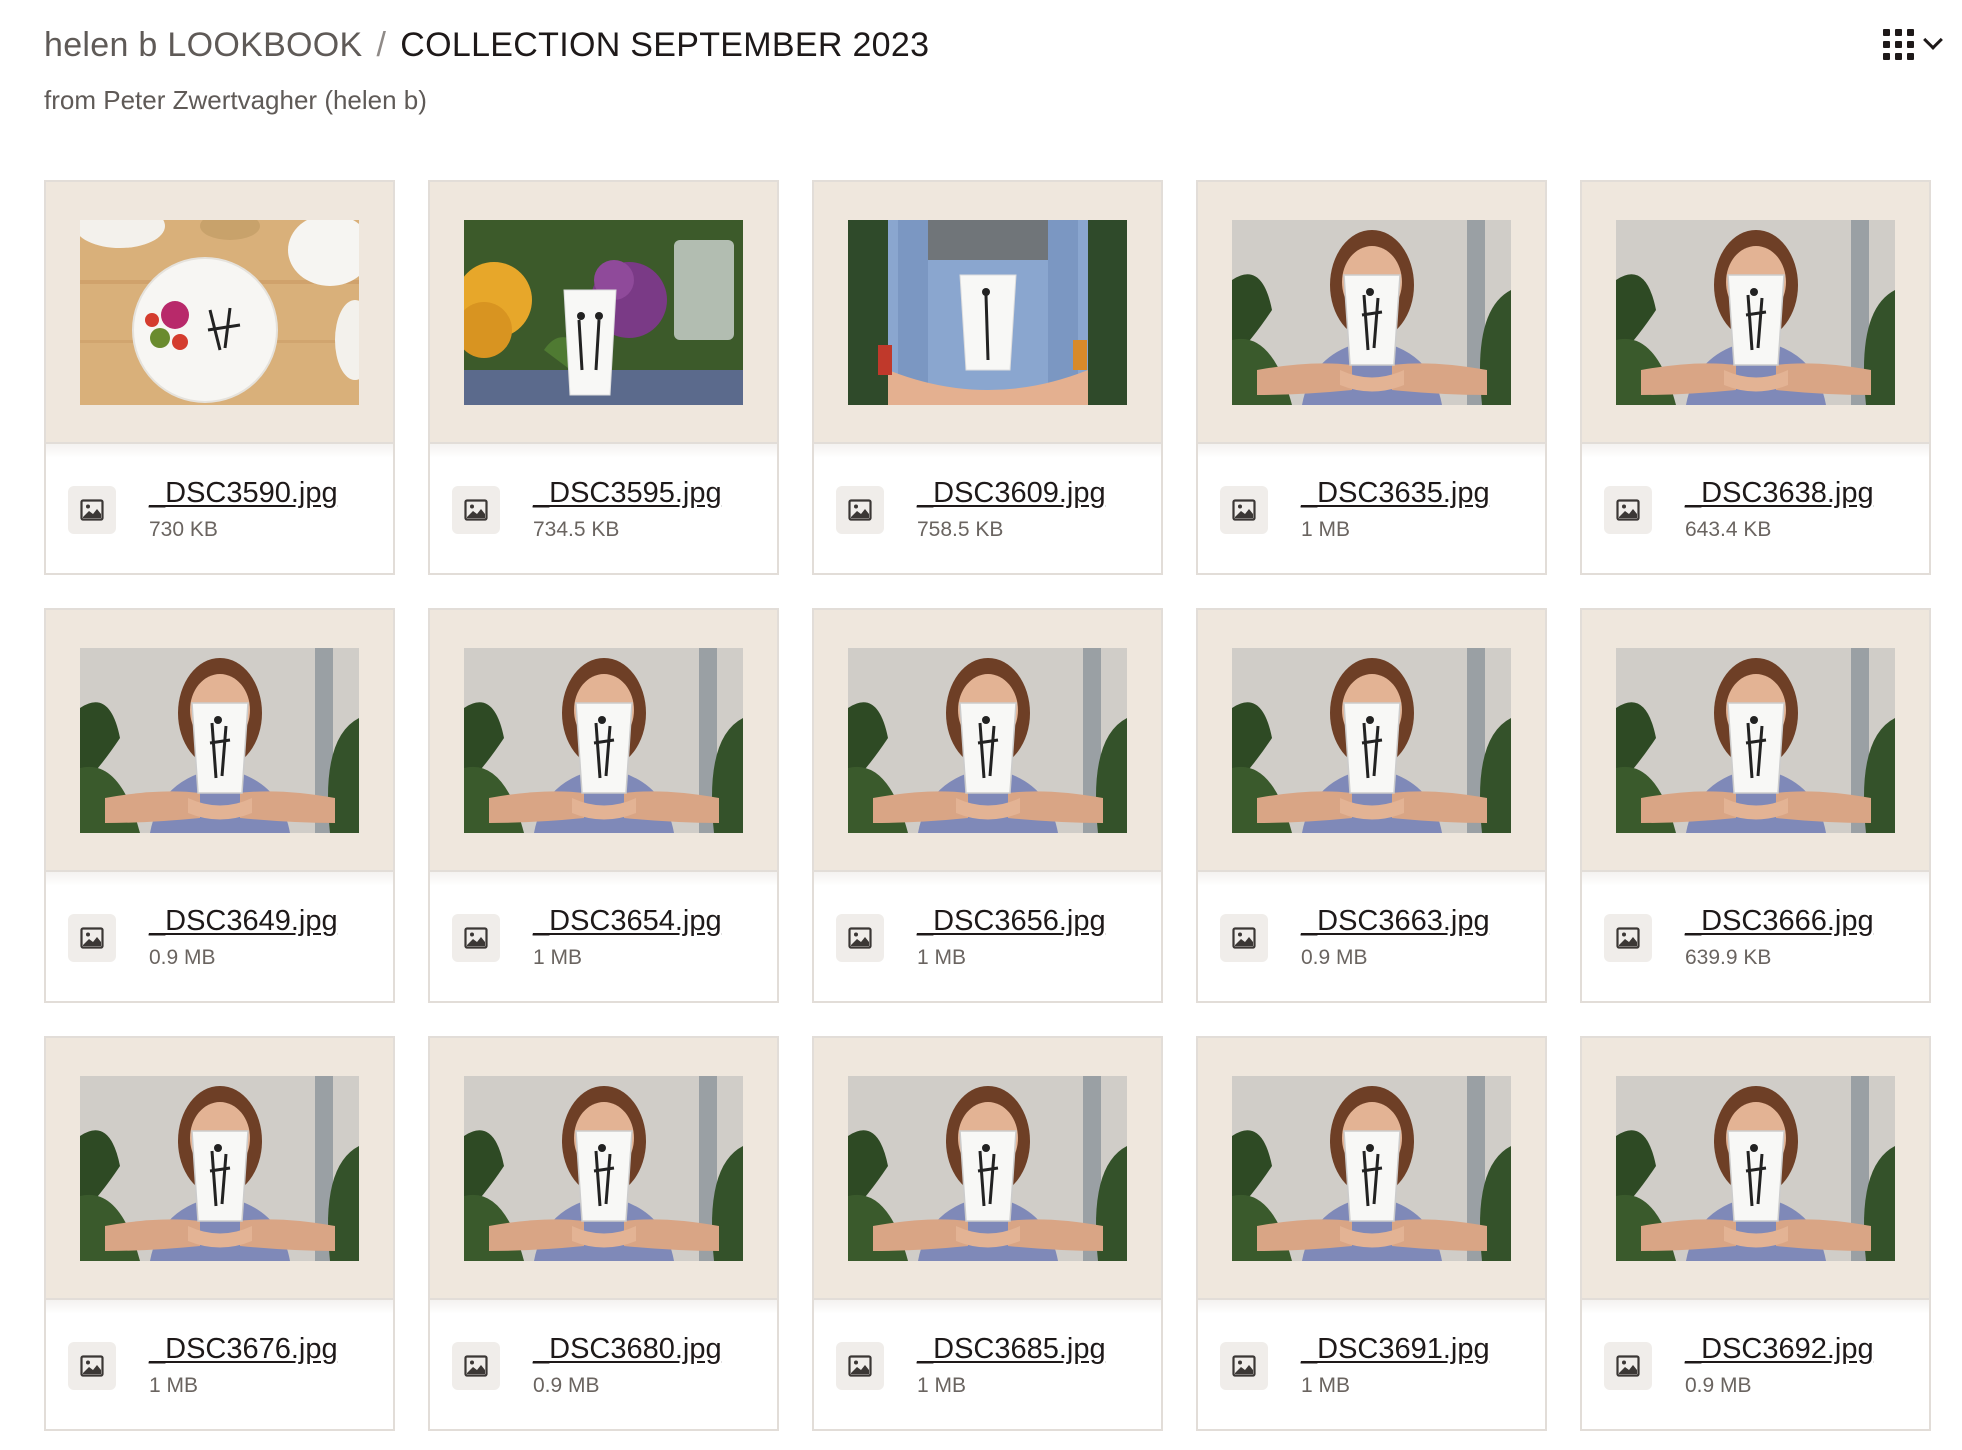  What do you see at coordinates (1011, 1349) in the screenshot?
I see `file-name-link: _DSC3685.jpg` at bounding box center [1011, 1349].